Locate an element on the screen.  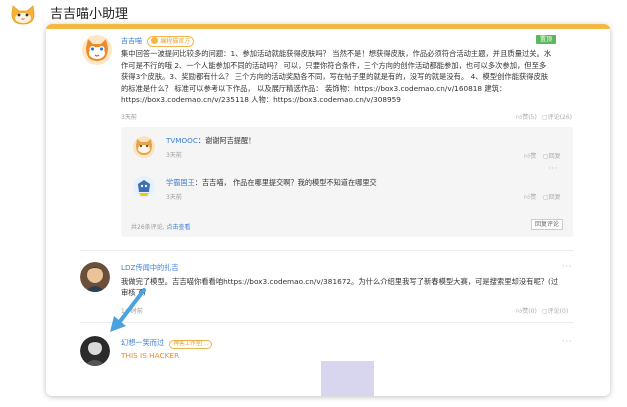
reply-author-tvmooc: TVMOOC is located at coordinates (182, 140).